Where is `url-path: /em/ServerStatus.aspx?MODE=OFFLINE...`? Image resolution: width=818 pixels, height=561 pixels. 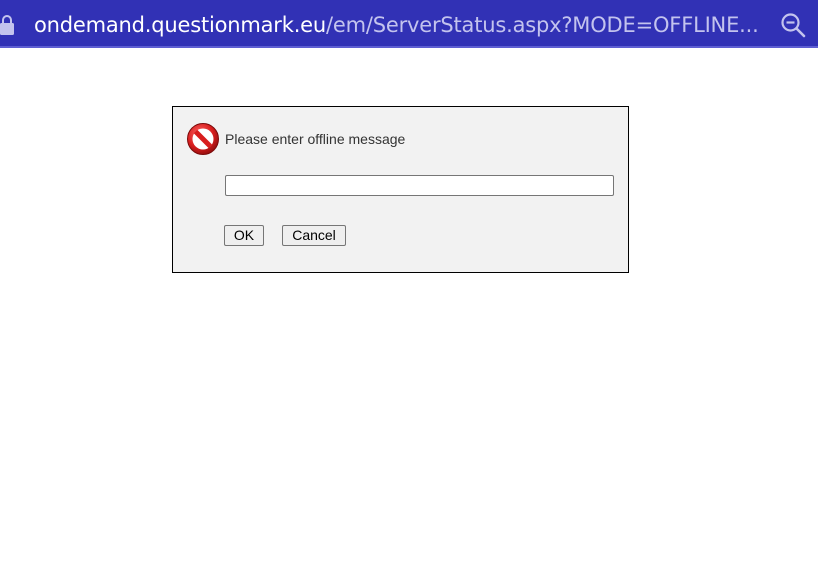 url-path: /em/ServerStatus.aspx?MODE=OFFLINE... is located at coordinates (542, 25).